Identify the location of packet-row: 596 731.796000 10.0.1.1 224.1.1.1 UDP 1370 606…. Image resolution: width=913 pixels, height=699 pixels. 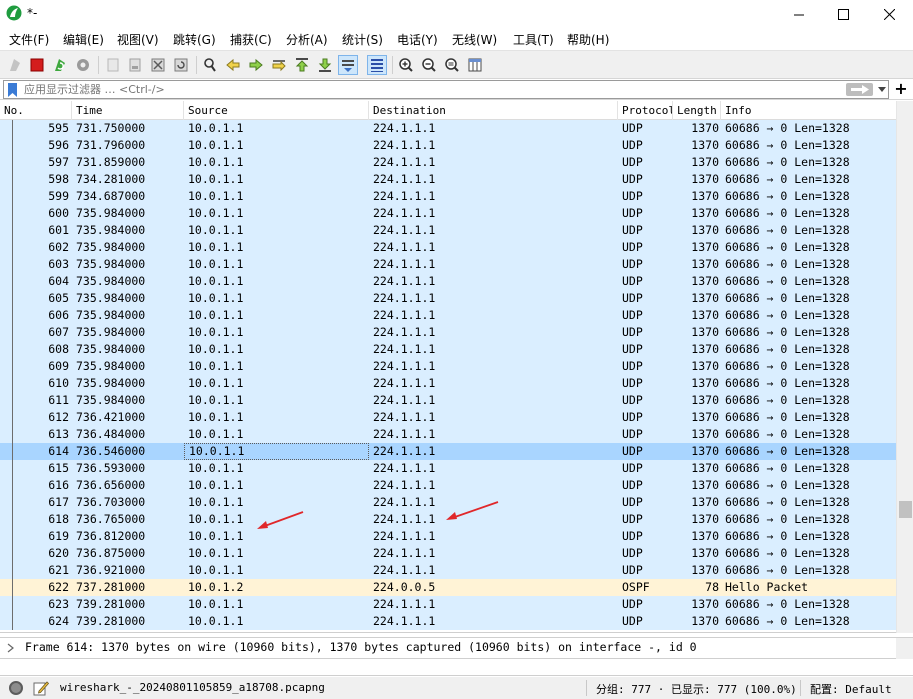
(448, 145).